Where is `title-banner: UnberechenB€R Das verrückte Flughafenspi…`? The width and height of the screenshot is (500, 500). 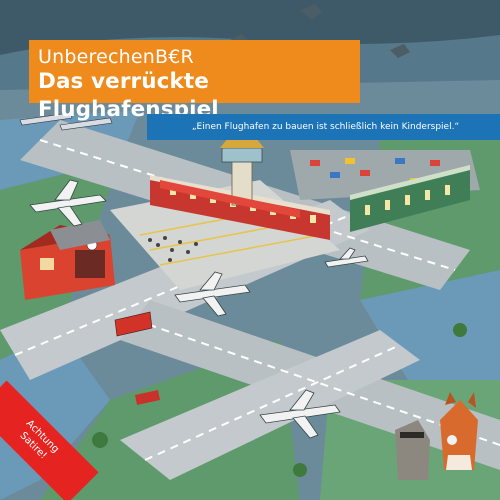 title-banner: UnberechenB€R Das verrückte Flughafenspi… is located at coordinates (194, 81).